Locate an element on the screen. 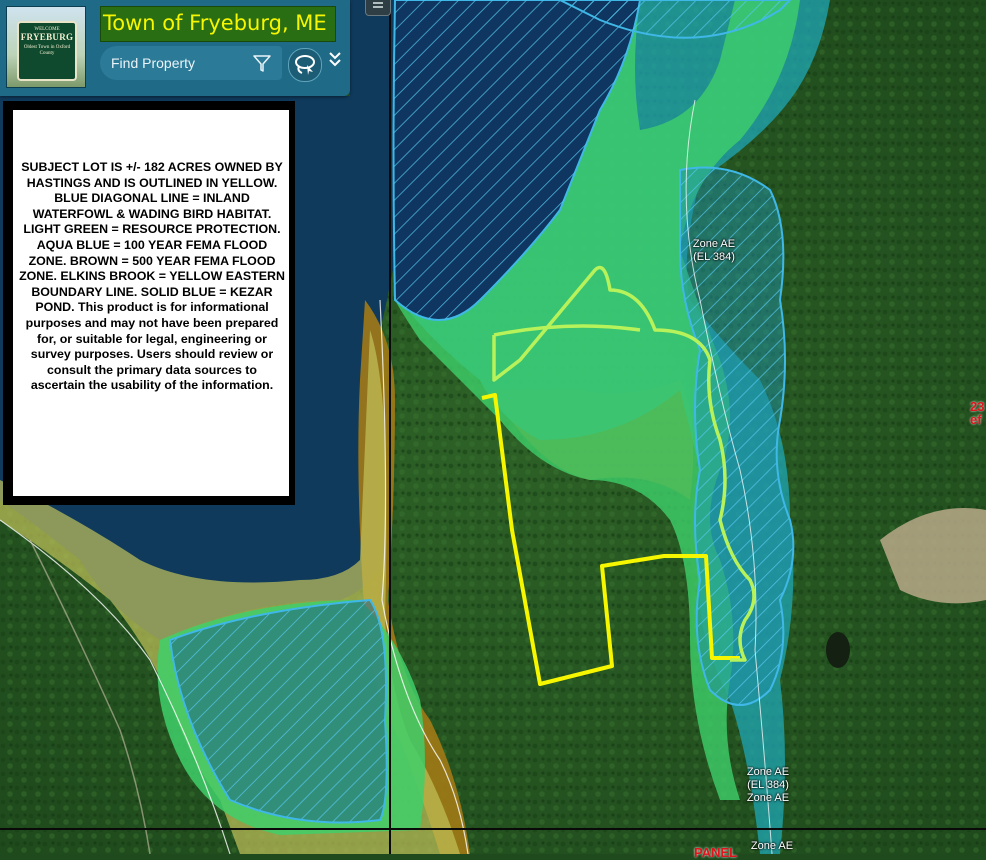 This screenshot has height=860, width=986. zone-label-3: Zone AE is located at coordinates (772, 846).